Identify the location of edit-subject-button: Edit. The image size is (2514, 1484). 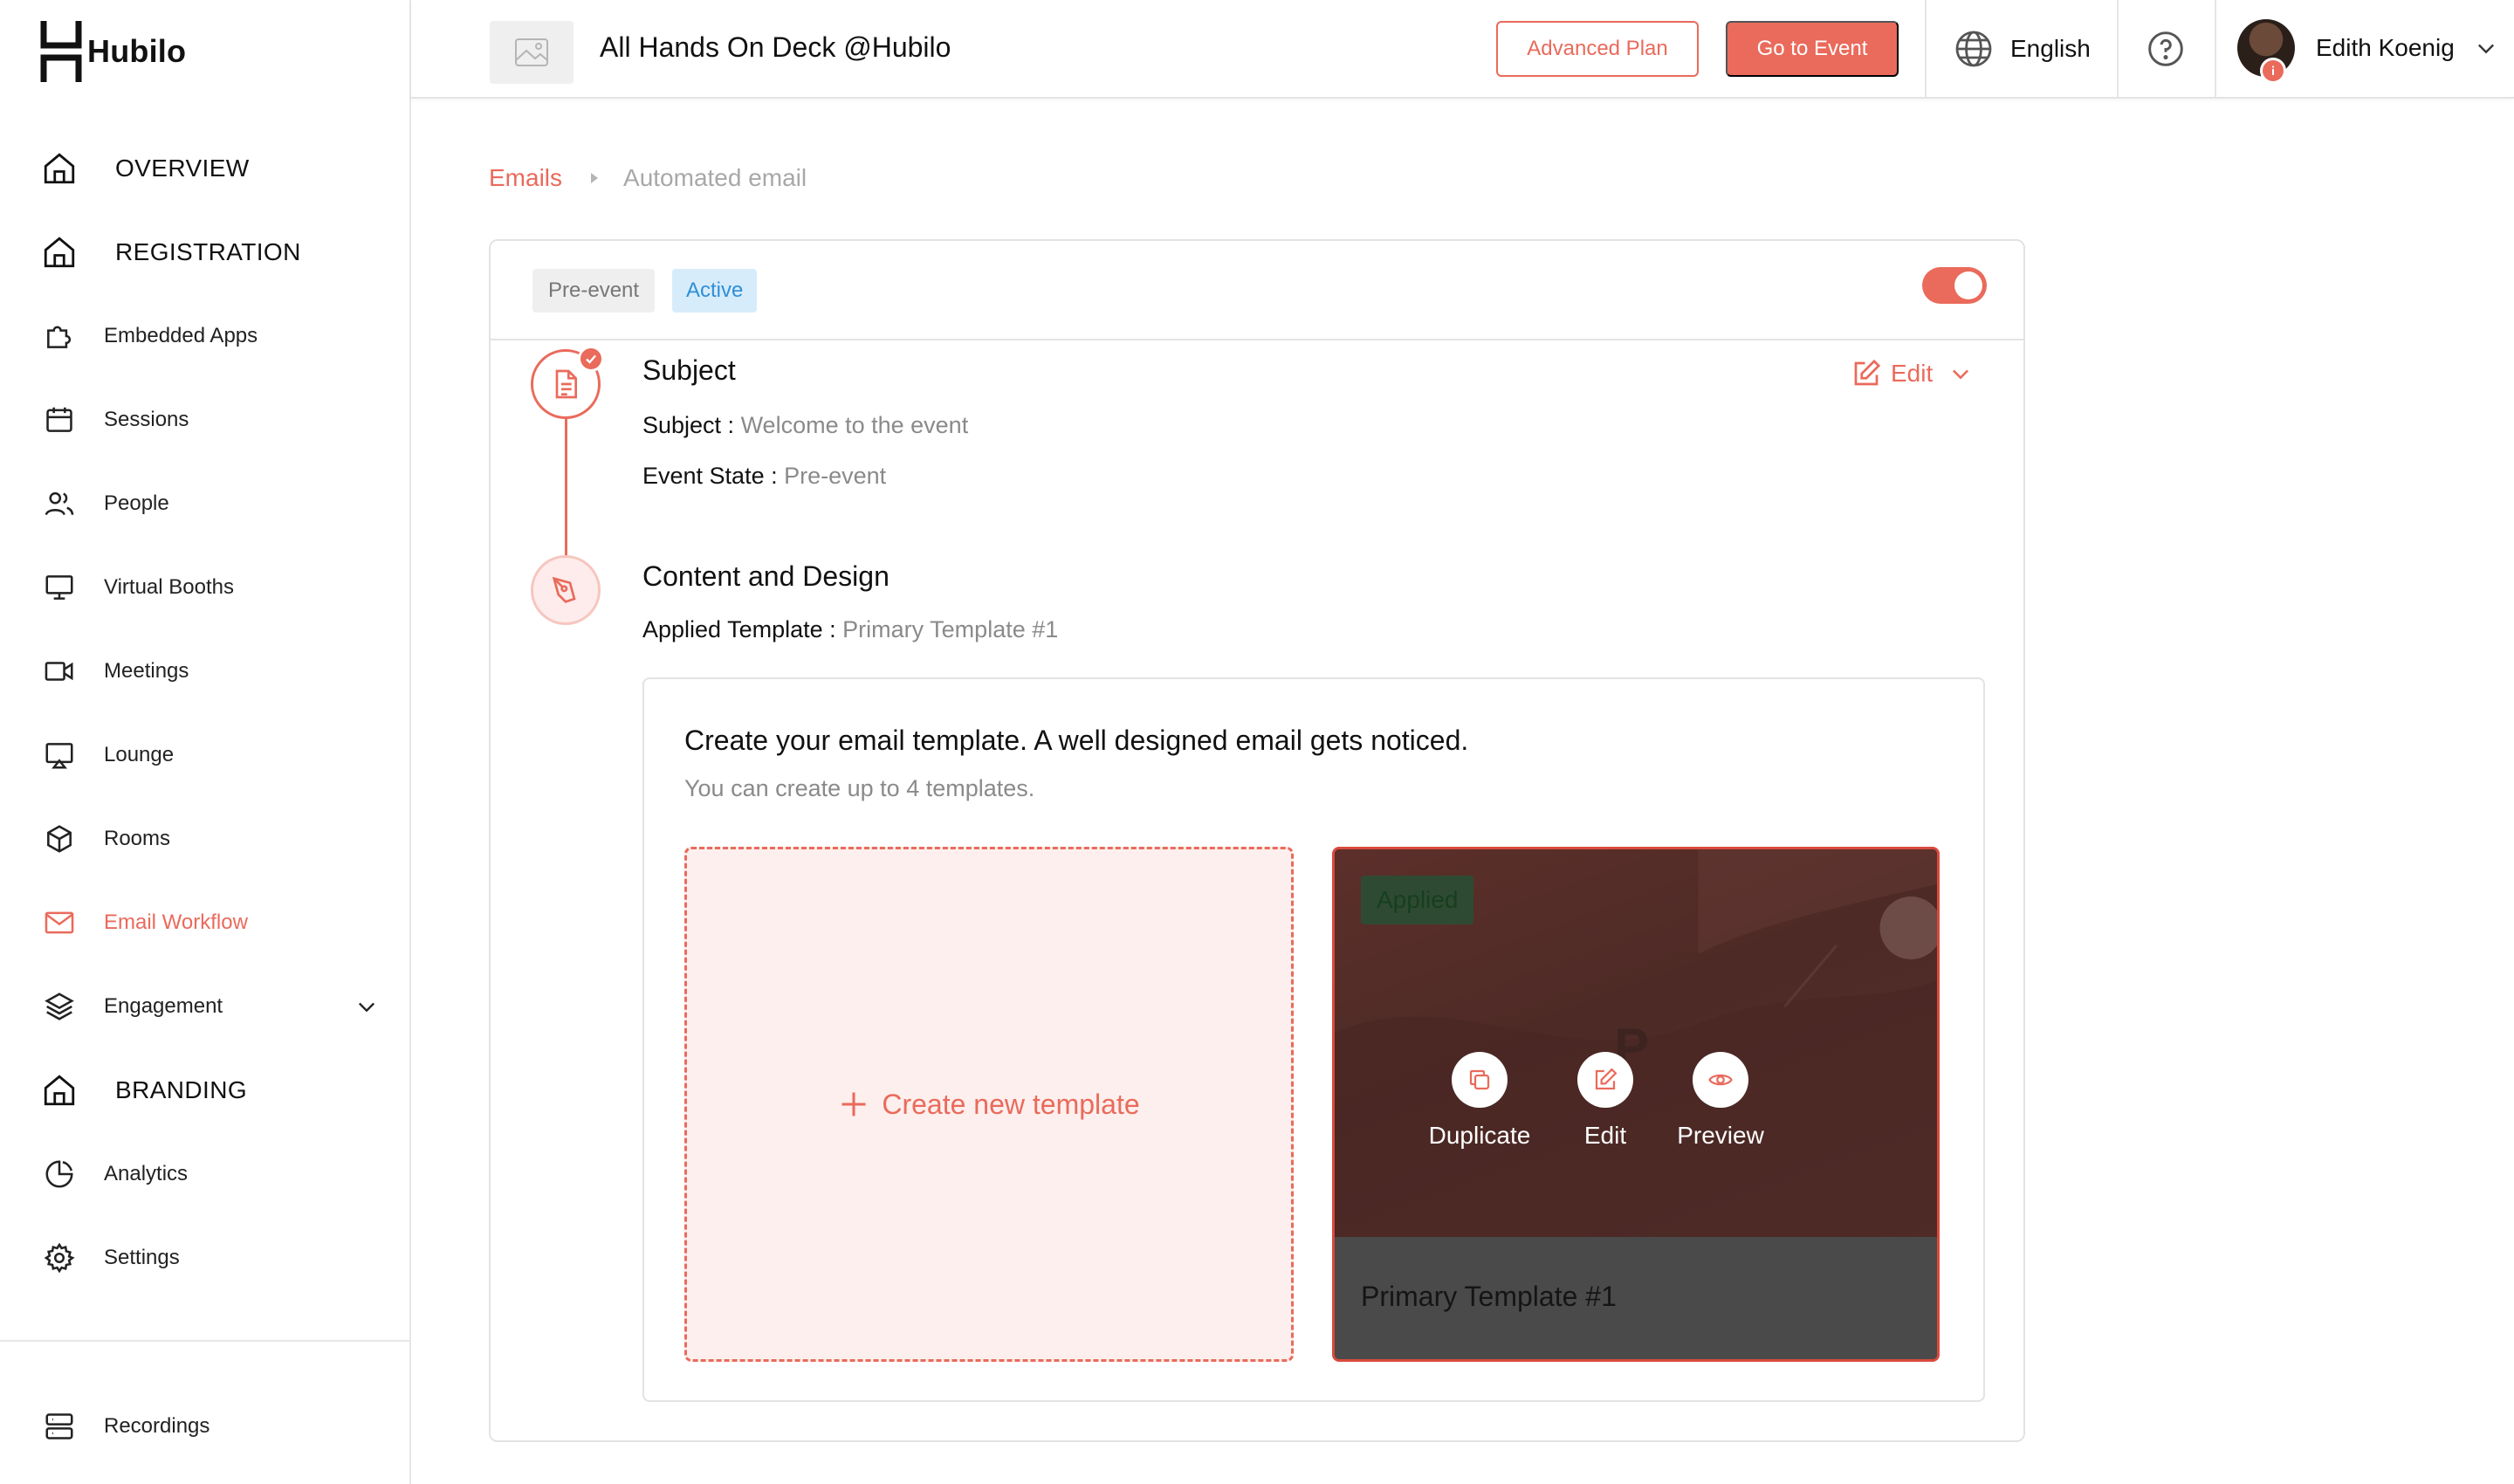
(1912, 373).